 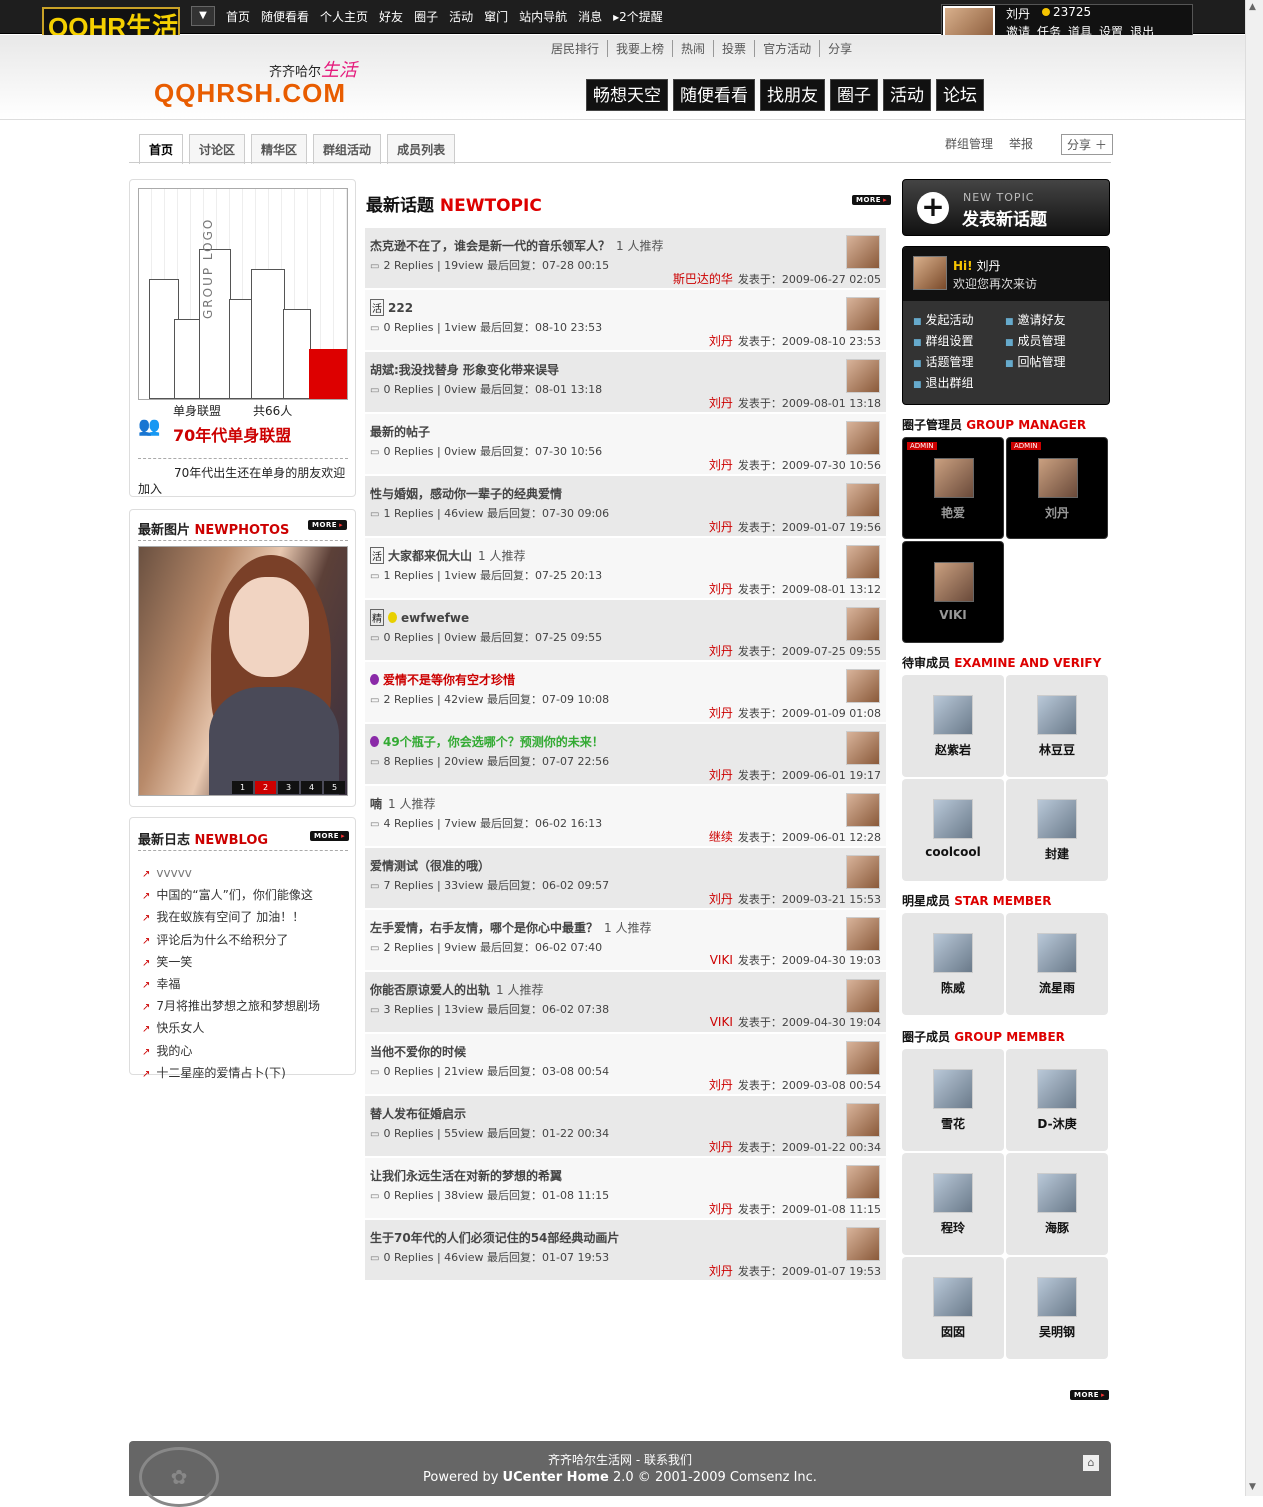 What do you see at coordinates (464, 369) in the screenshot?
I see `topic-title: 胡斌:我没找替身 形象变化带来误导` at bounding box center [464, 369].